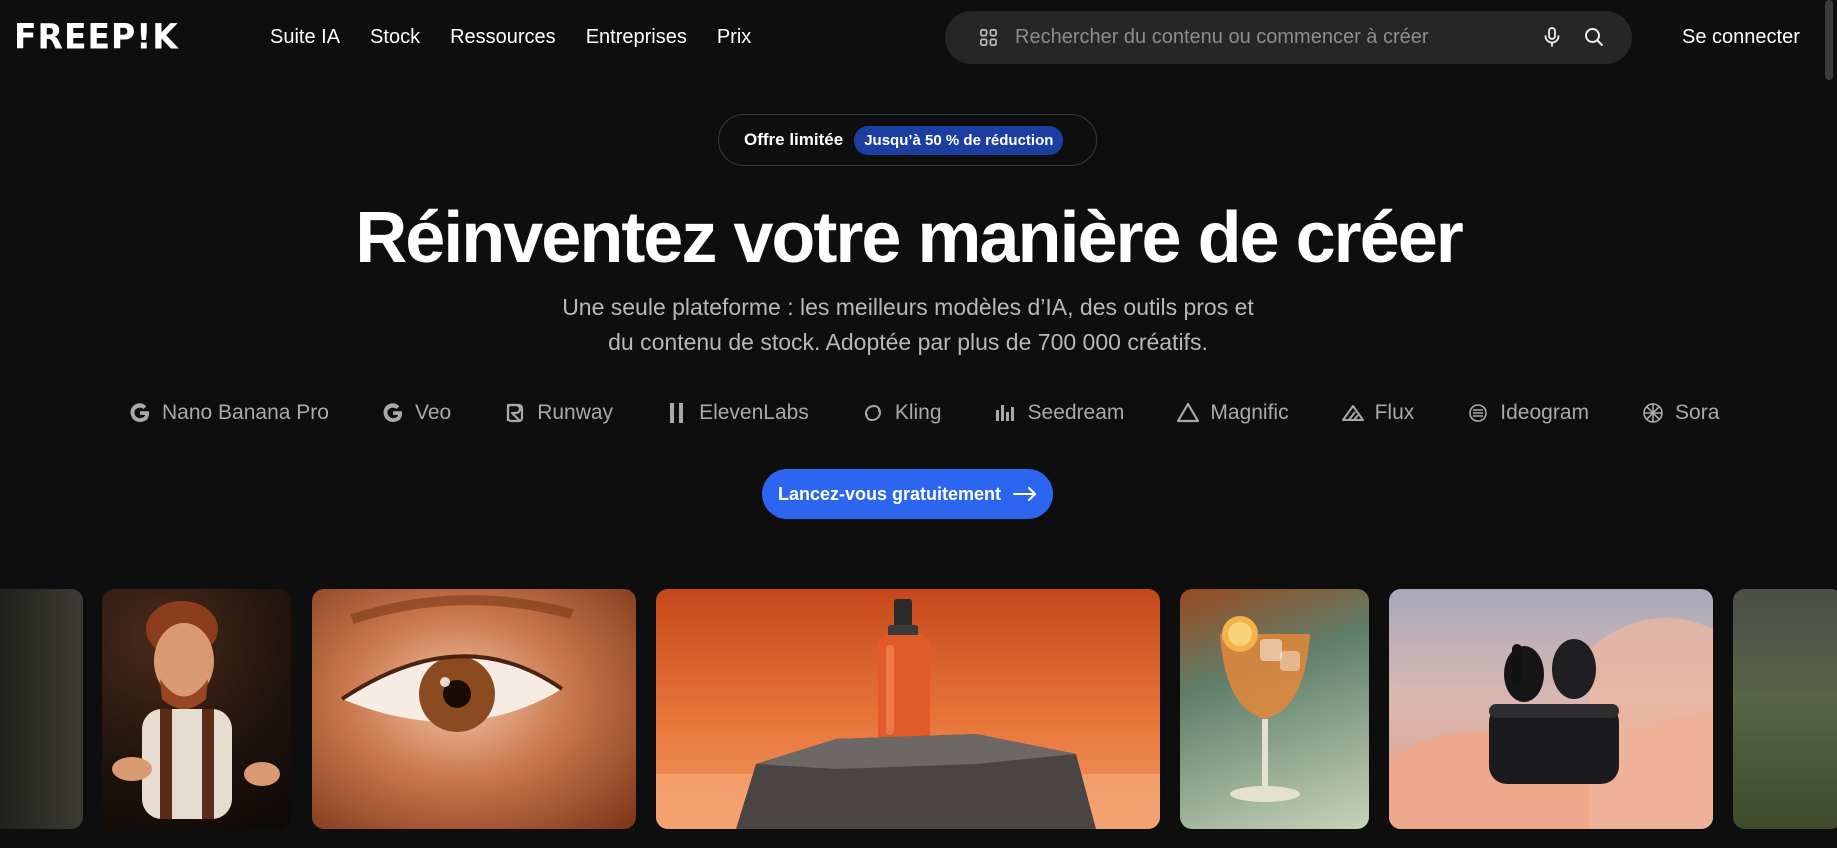 The image size is (1837, 848). I want to click on search-bar, so click(1288, 37).